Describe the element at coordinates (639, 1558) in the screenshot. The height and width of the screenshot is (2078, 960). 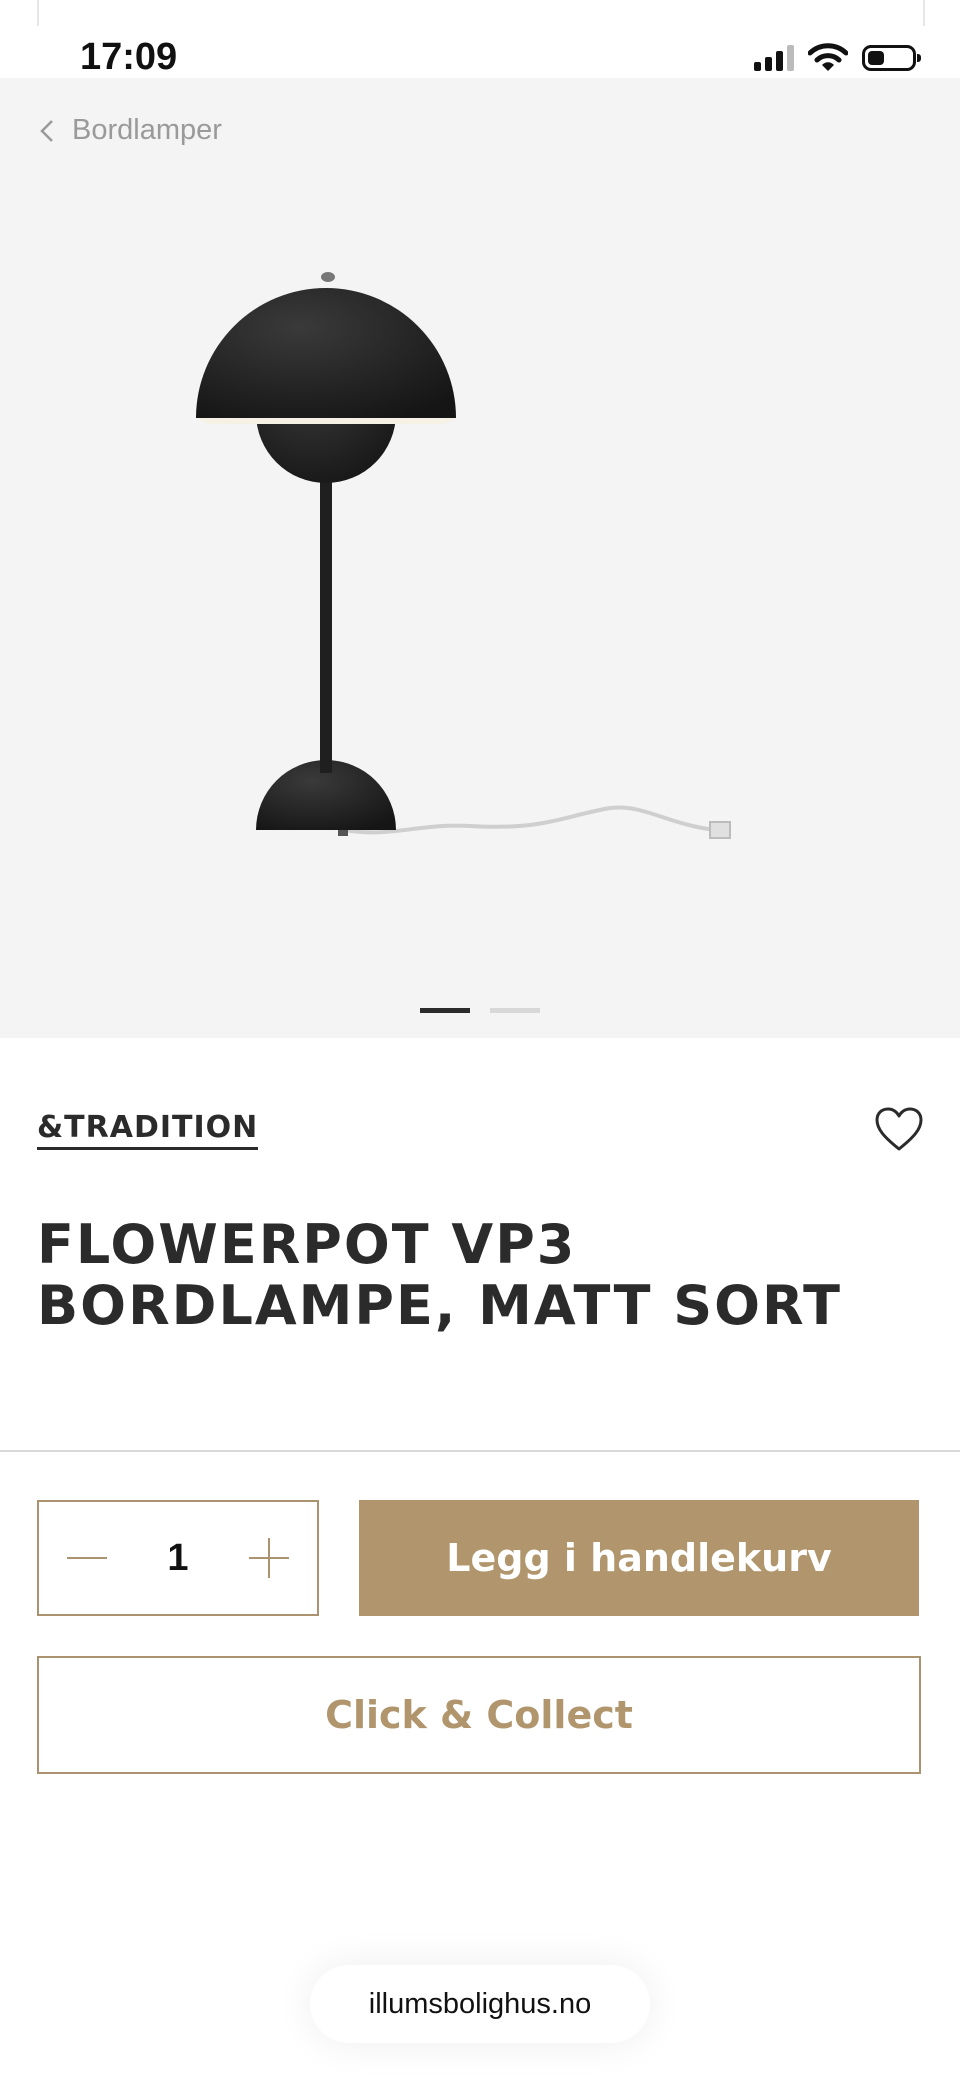
I see `add-to-cart-button: Legg i handlekurv` at that location.